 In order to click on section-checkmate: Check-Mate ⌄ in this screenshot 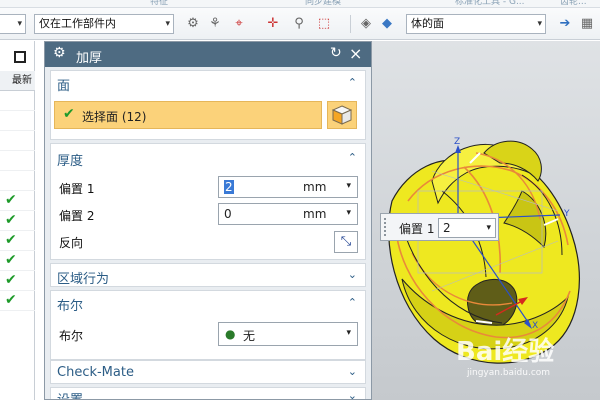, I will do `click(208, 372)`.